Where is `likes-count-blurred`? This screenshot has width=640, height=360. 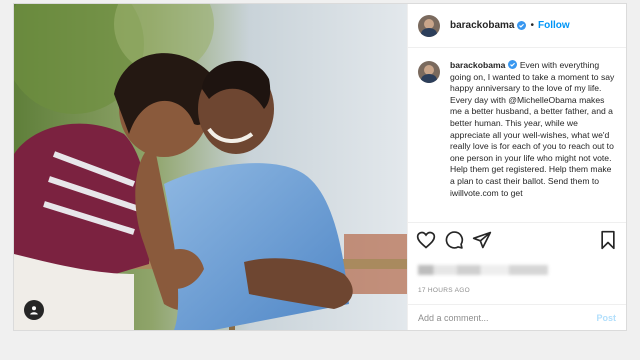
likes-count-blurred is located at coordinates (517, 270).